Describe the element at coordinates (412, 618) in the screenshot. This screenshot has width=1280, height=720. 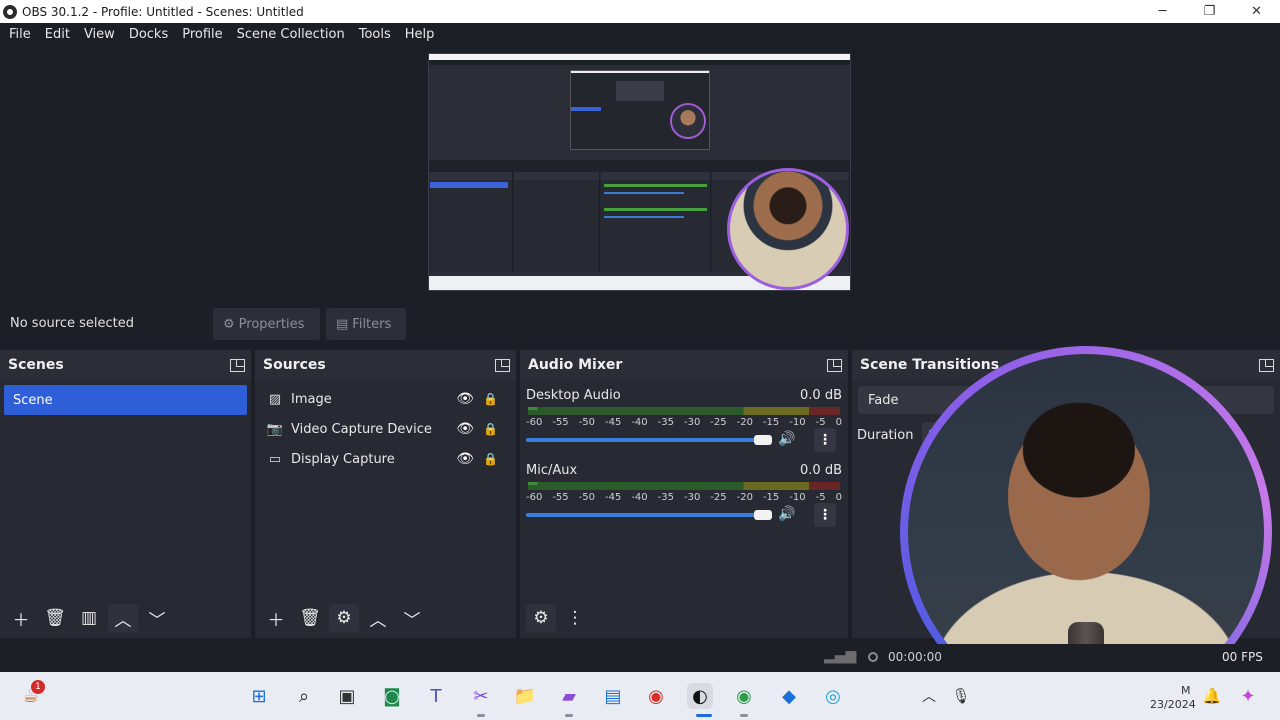
I see `move-source-down-button: ﹀` at that location.